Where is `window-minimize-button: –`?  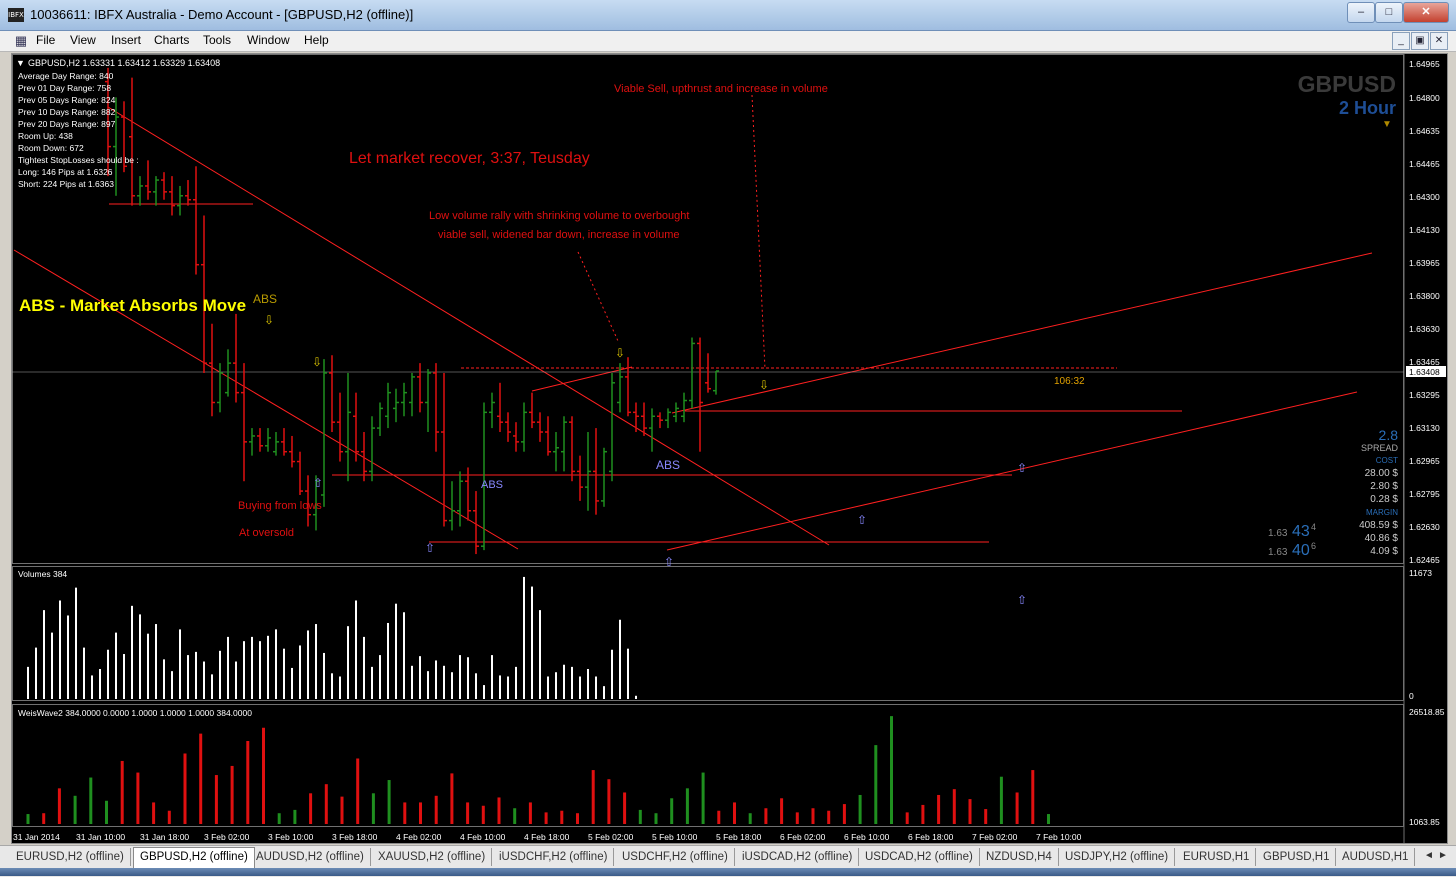 window-minimize-button: – is located at coordinates (1361, 12).